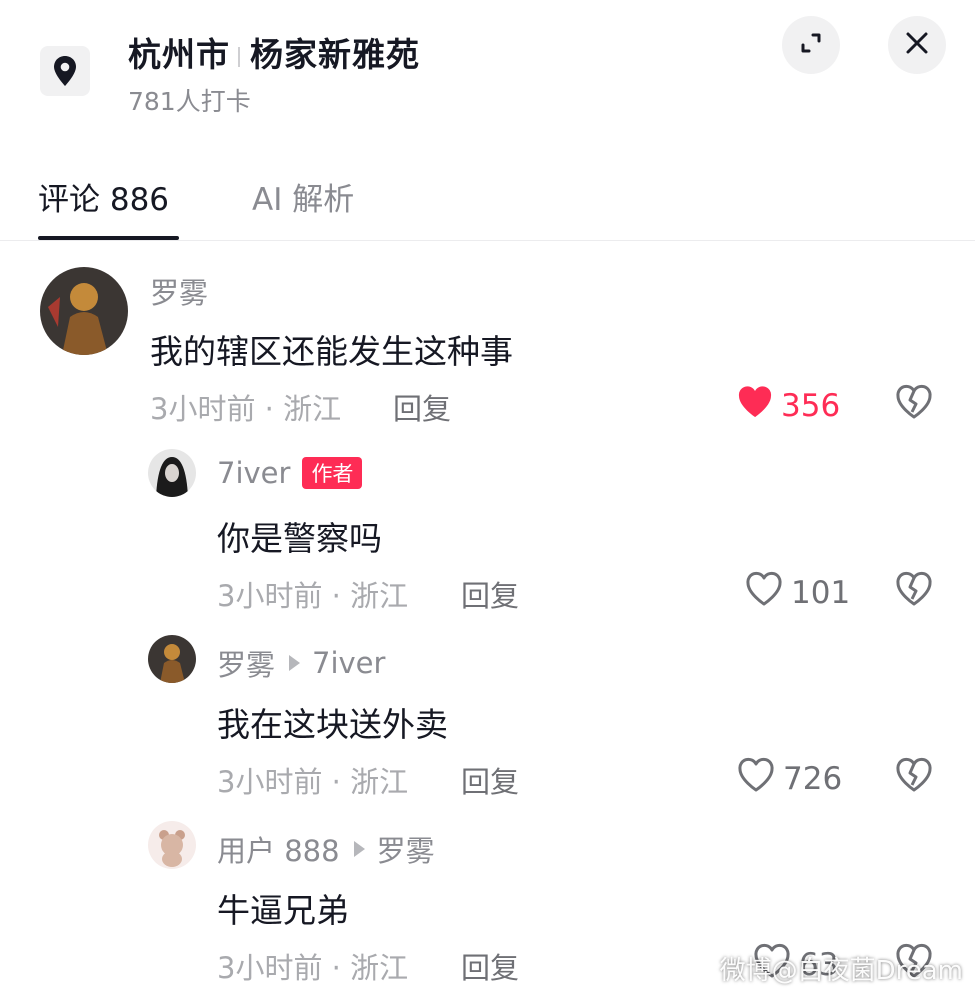  I want to click on comment-text: 牛逼兄弟, so click(283, 910).